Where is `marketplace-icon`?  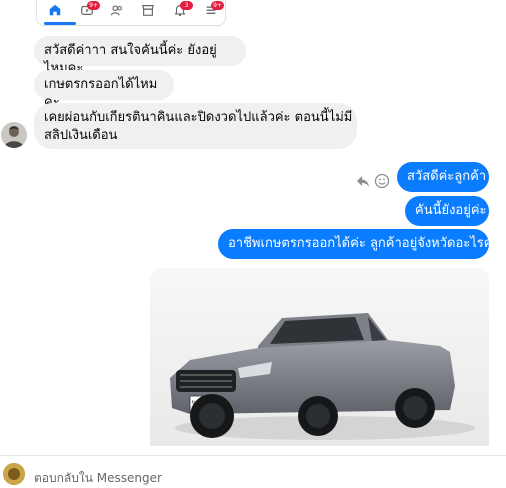 marketplace-icon is located at coordinates (148, 11).